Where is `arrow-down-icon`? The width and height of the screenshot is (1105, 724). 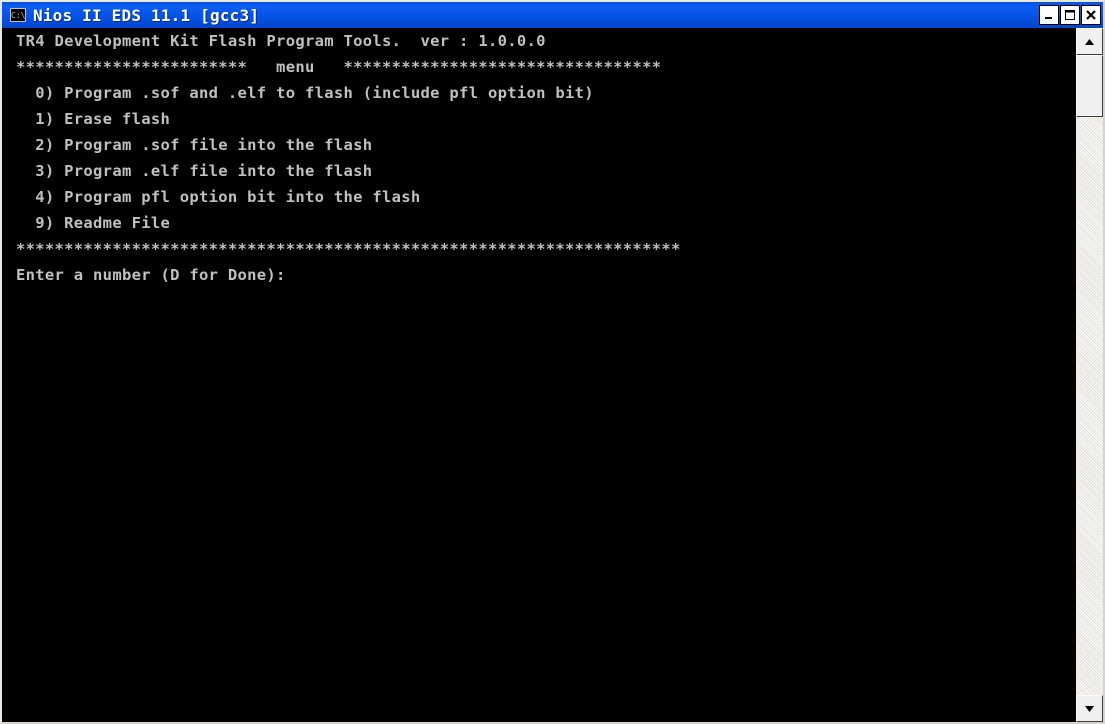 arrow-down-icon is located at coordinates (1089, 708).